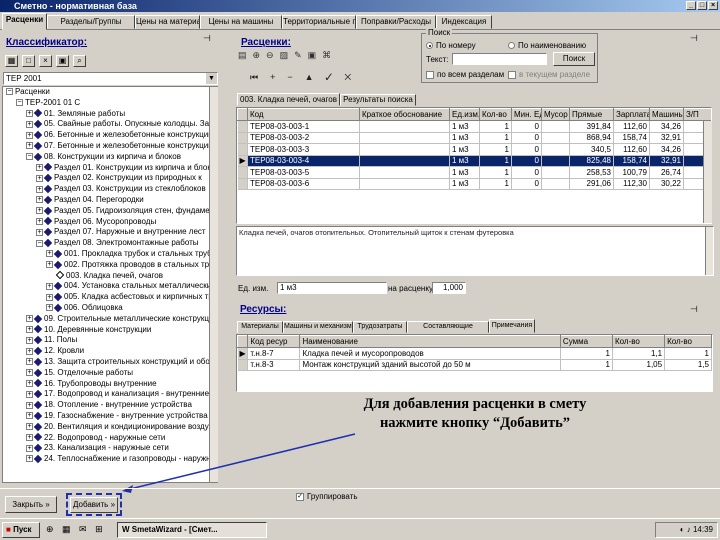  What do you see at coordinates (62, 61) in the screenshot?
I see `tree-copy-icon: ▣` at bounding box center [62, 61].